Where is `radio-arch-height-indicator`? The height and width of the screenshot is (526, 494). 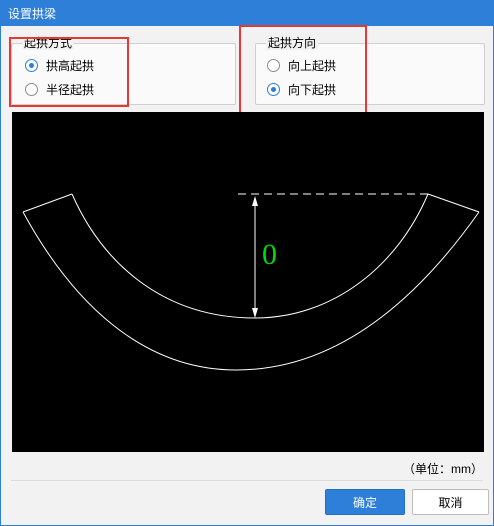 radio-arch-height-indicator is located at coordinates (31, 65).